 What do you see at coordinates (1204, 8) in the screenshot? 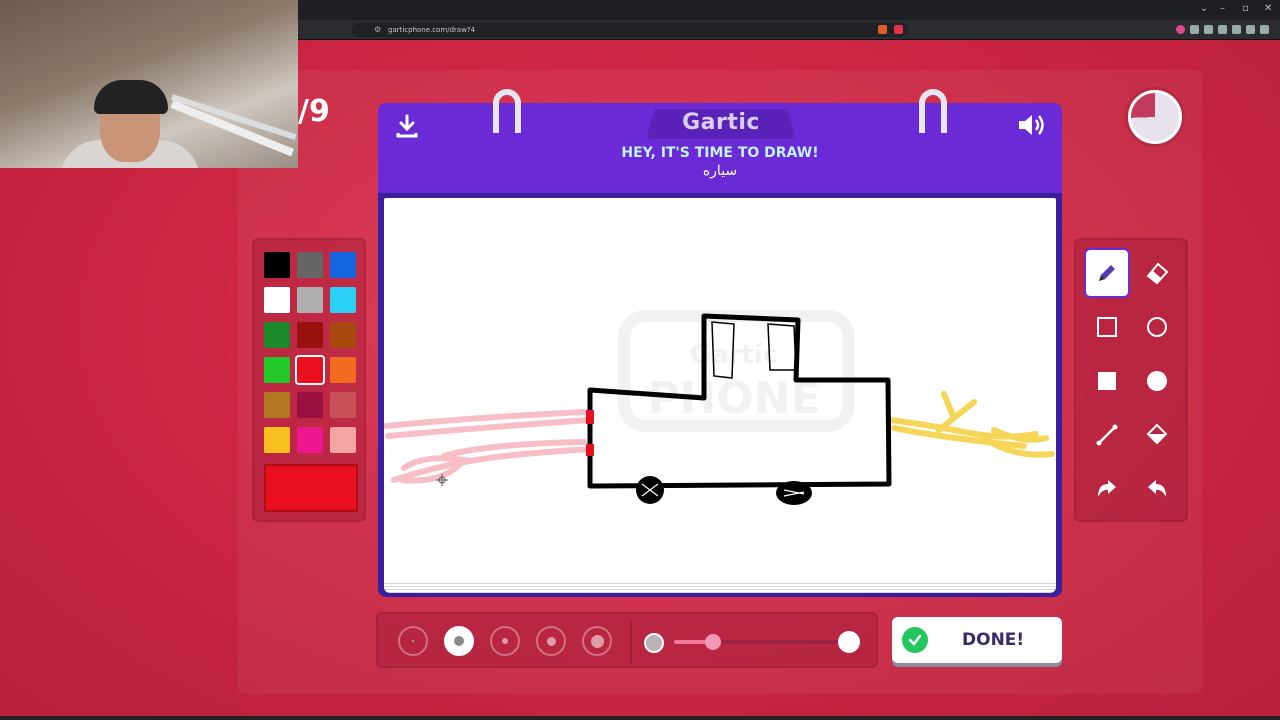
I see `chevron-down-icon: ⌄` at bounding box center [1204, 8].